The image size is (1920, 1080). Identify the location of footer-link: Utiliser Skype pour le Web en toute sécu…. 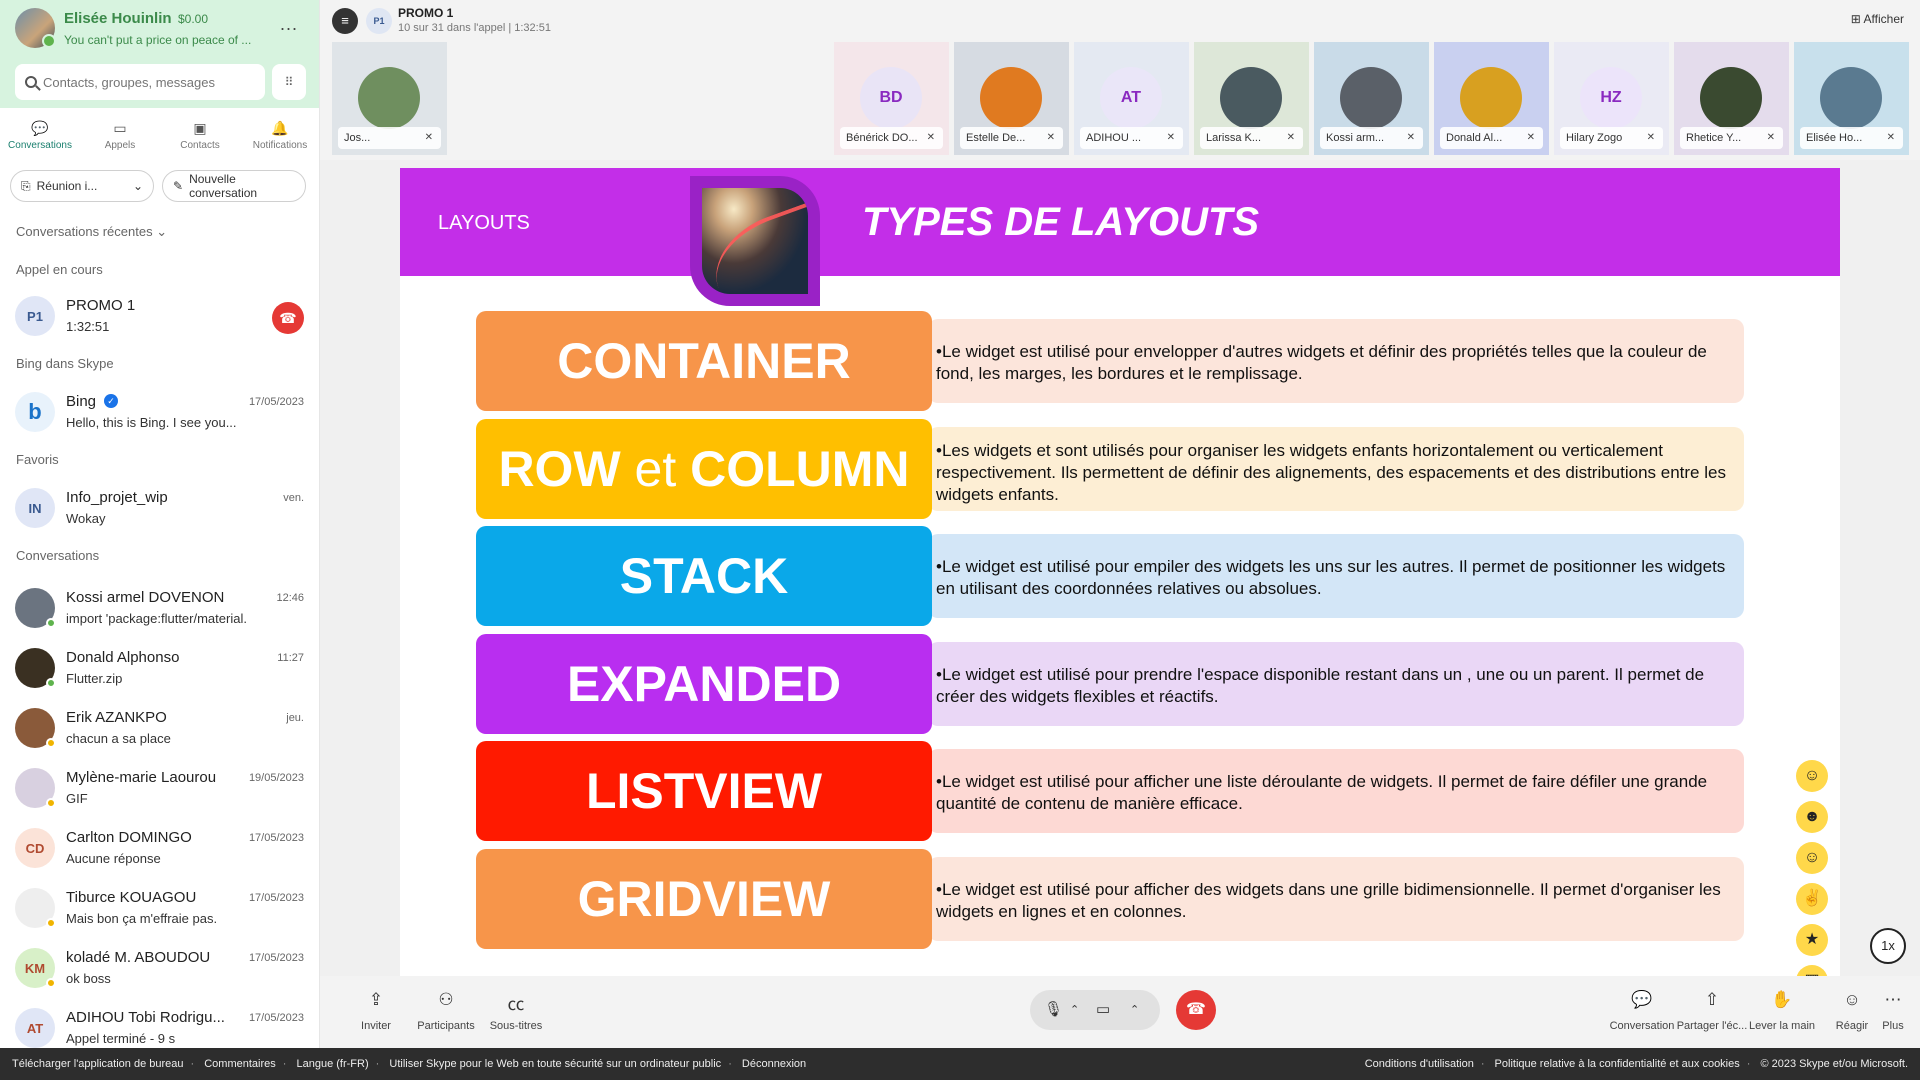
(555, 1064).